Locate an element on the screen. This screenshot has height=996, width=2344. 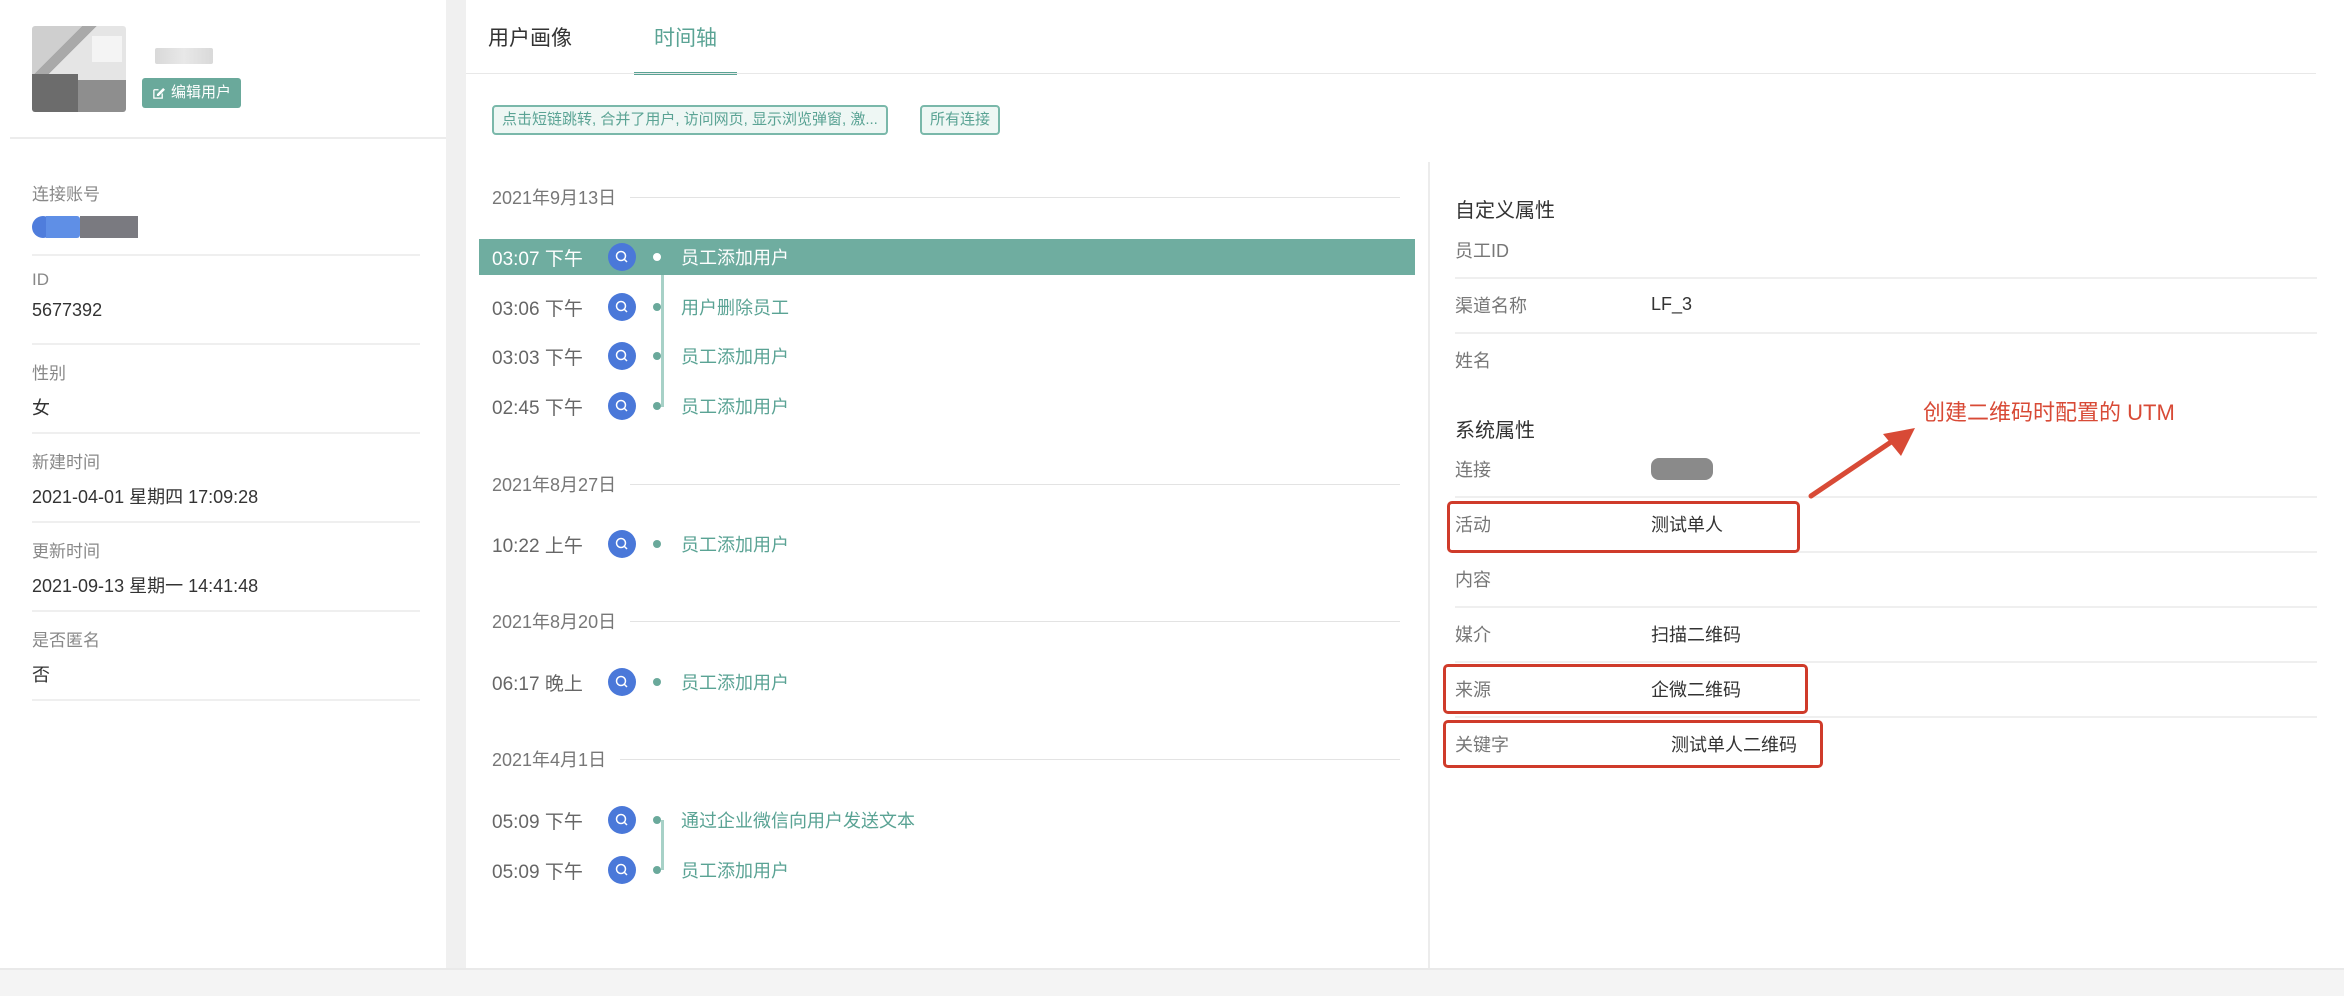
timeline-event: 02:45 下午 员工添加用户 is located at coordinates (947, 406).